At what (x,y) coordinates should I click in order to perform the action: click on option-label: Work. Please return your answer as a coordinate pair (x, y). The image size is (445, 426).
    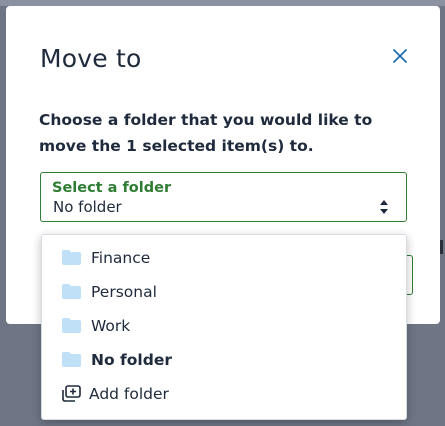
    Looking at the image, I should click on (111, 326).